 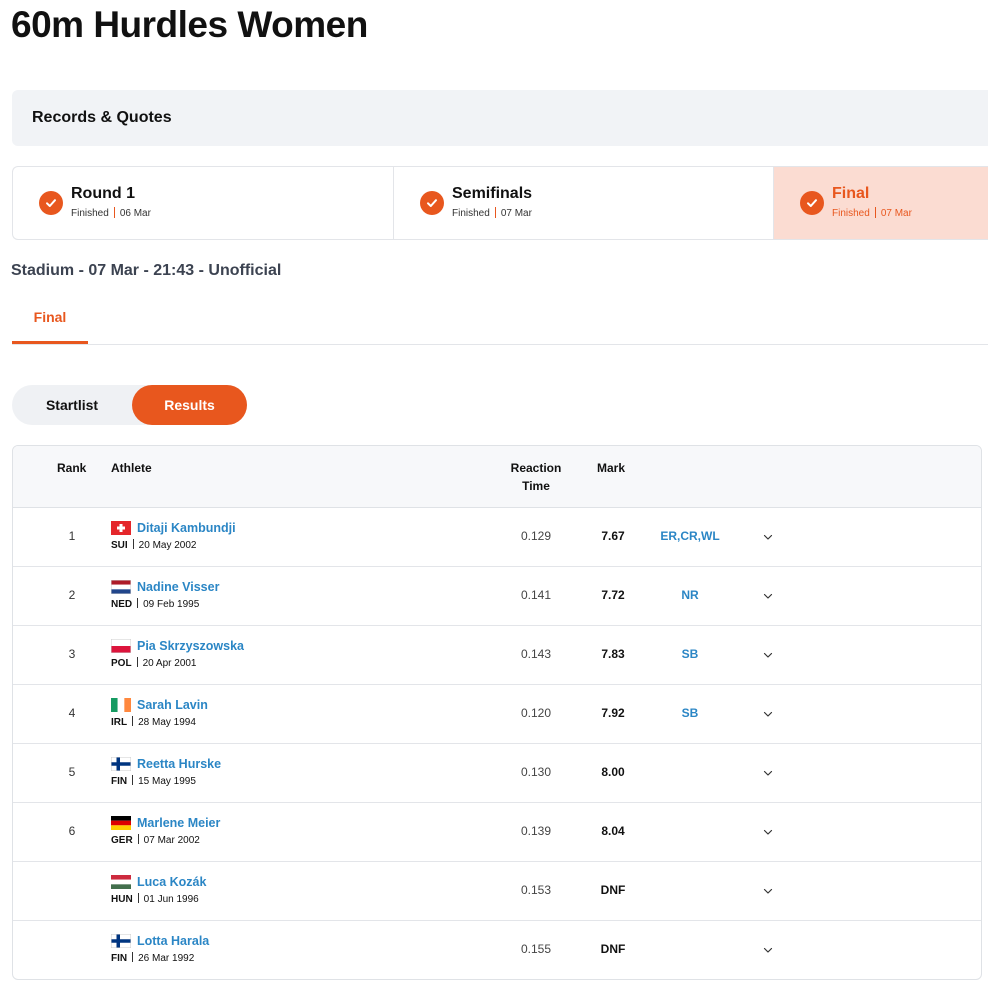 I want to click on athlete-name-link: Ditaji Kambundji, so click(x=186, y=528).